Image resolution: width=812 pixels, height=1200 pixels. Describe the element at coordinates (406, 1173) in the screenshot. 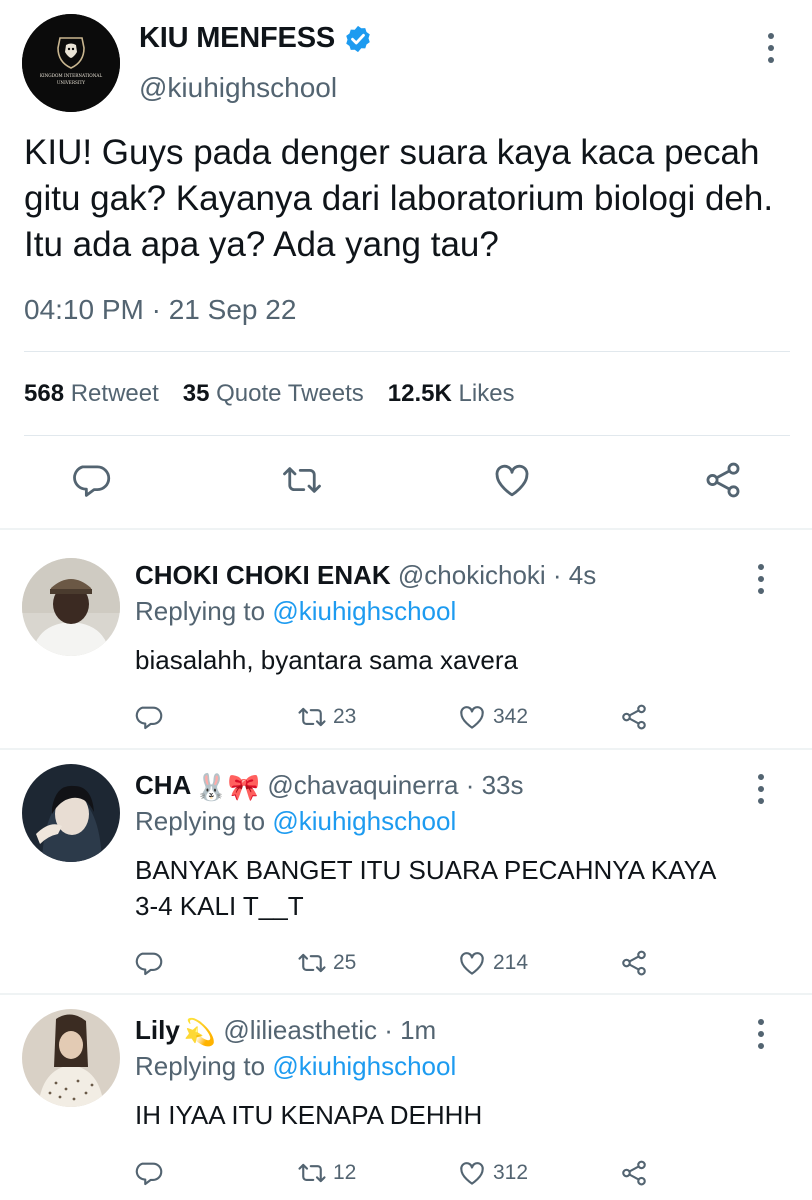

I see `reply-actions: 12 312` at that location.